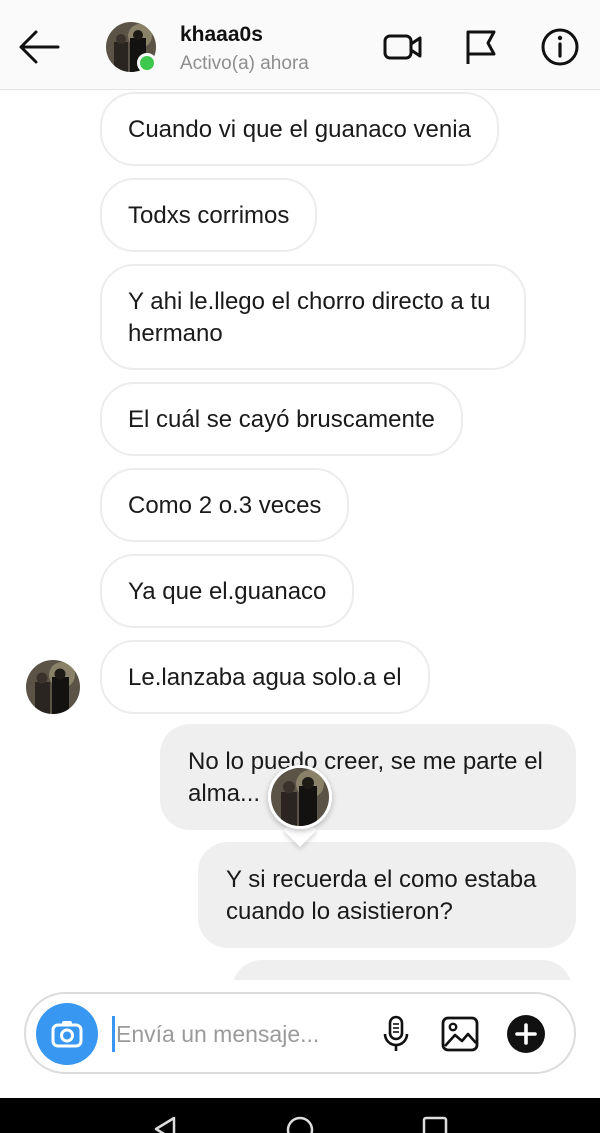 This screenshot has width=600, height=1133. What do you see at coordinates (53, 687) in the screenshot?
I see `sender-avatar` at bounding box center [53, 687].